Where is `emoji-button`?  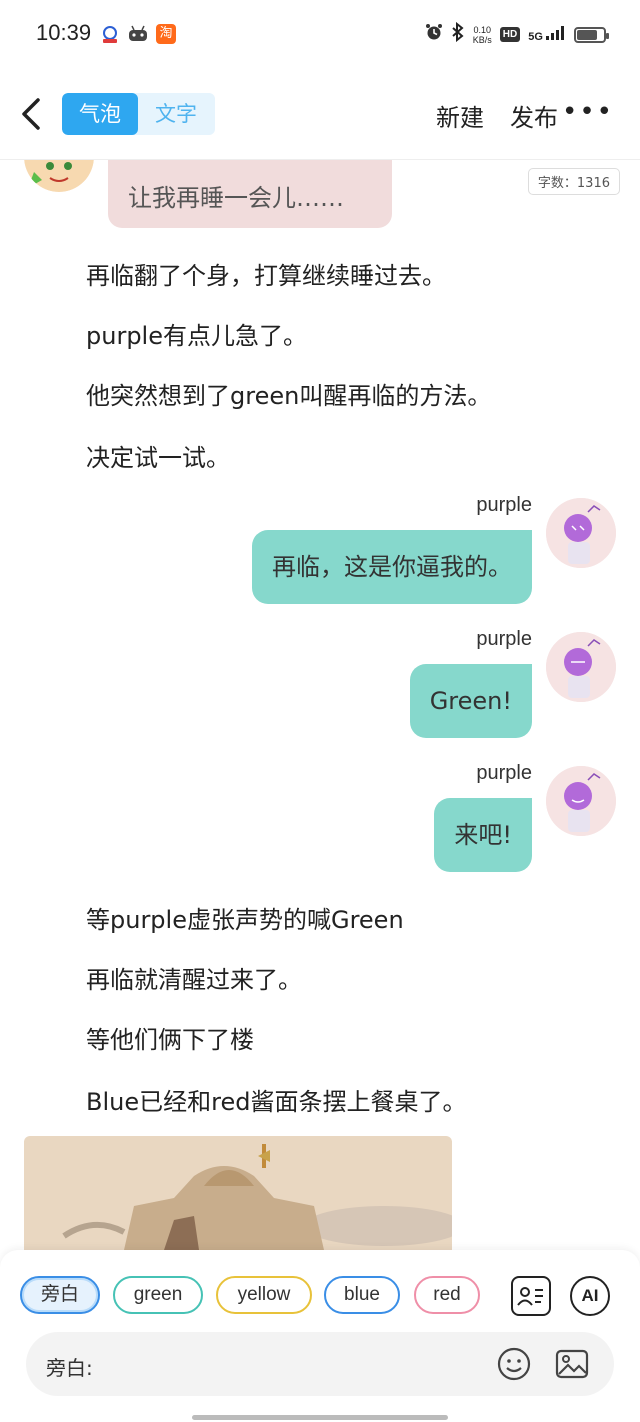
emoji-button is located at coordinates (514, 1364).